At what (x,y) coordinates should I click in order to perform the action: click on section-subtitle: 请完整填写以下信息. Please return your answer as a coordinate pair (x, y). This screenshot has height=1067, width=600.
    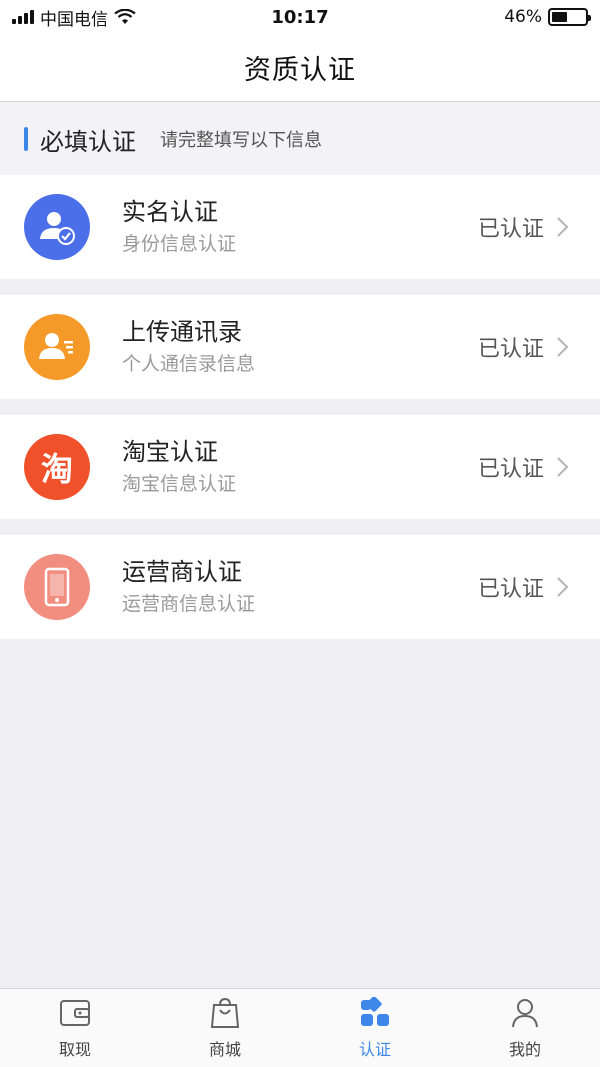
    Looking at the image, I should click on (241, 140).